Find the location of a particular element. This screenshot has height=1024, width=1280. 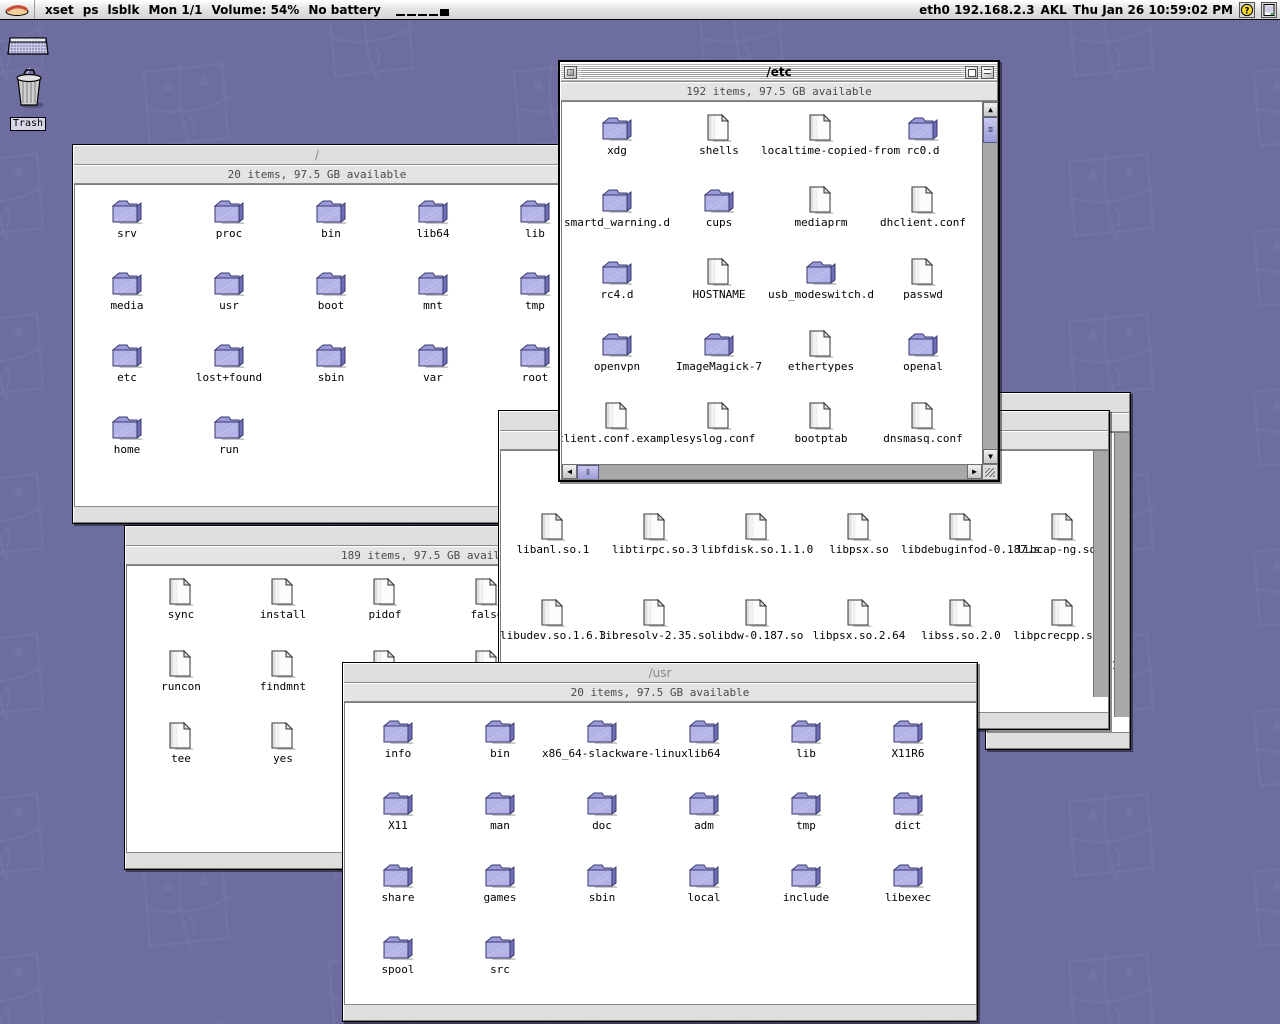

resize-grip is located at coordinates (989, 471).